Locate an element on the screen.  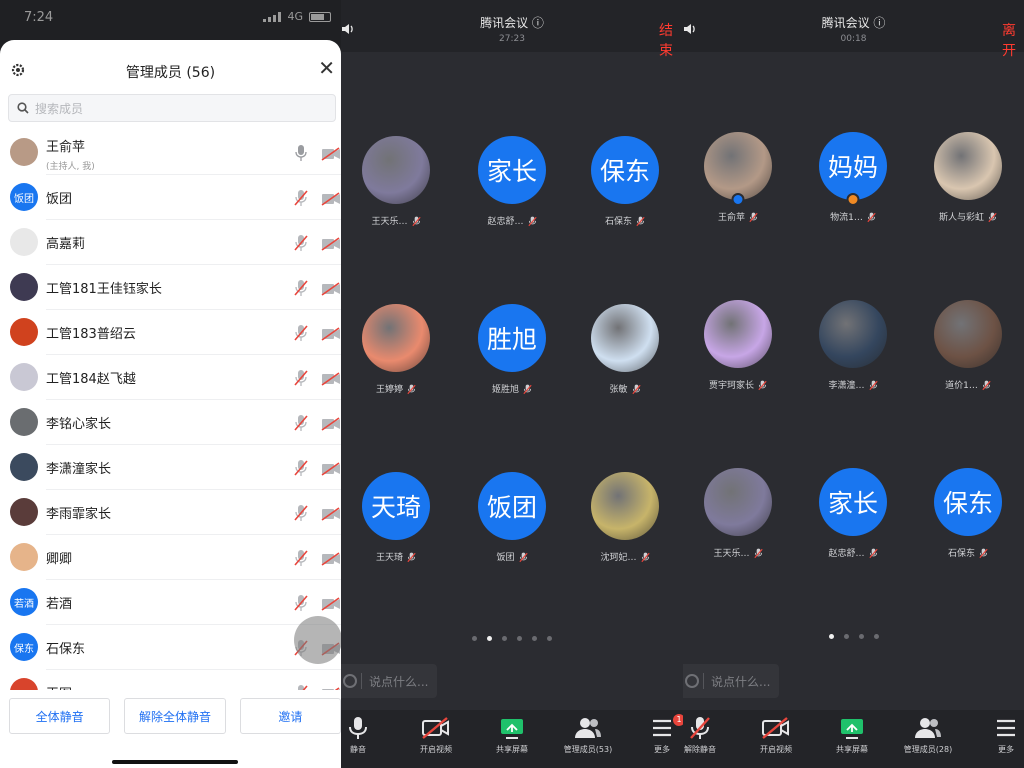
mute-all-button: 全体静音 is located at coordinates (60, 716).